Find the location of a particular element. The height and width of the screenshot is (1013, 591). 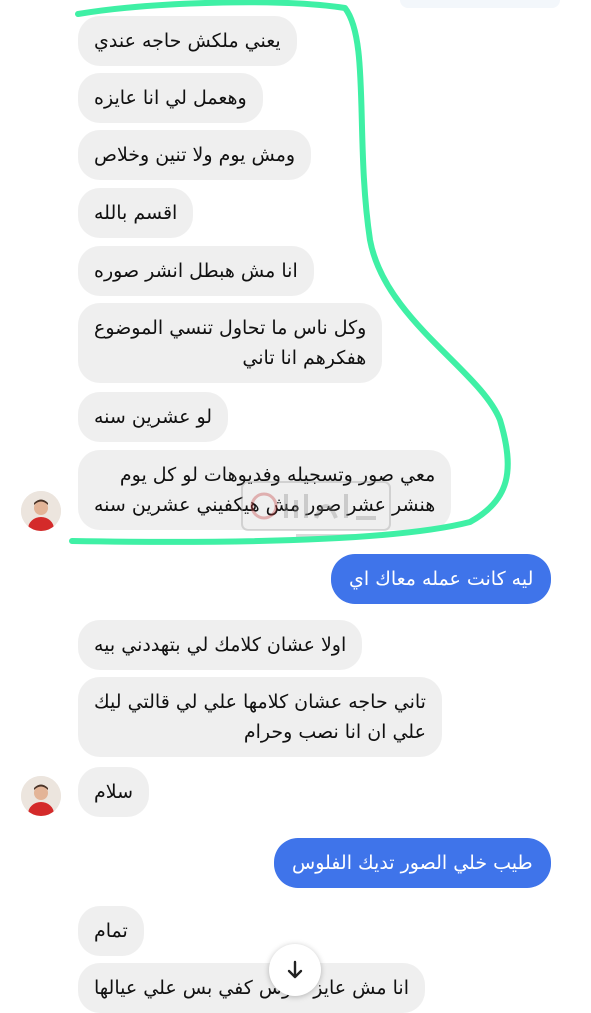

message-text: اولا عشان كلامك لي بتهددني بيه is located at coordinates (220, 645).